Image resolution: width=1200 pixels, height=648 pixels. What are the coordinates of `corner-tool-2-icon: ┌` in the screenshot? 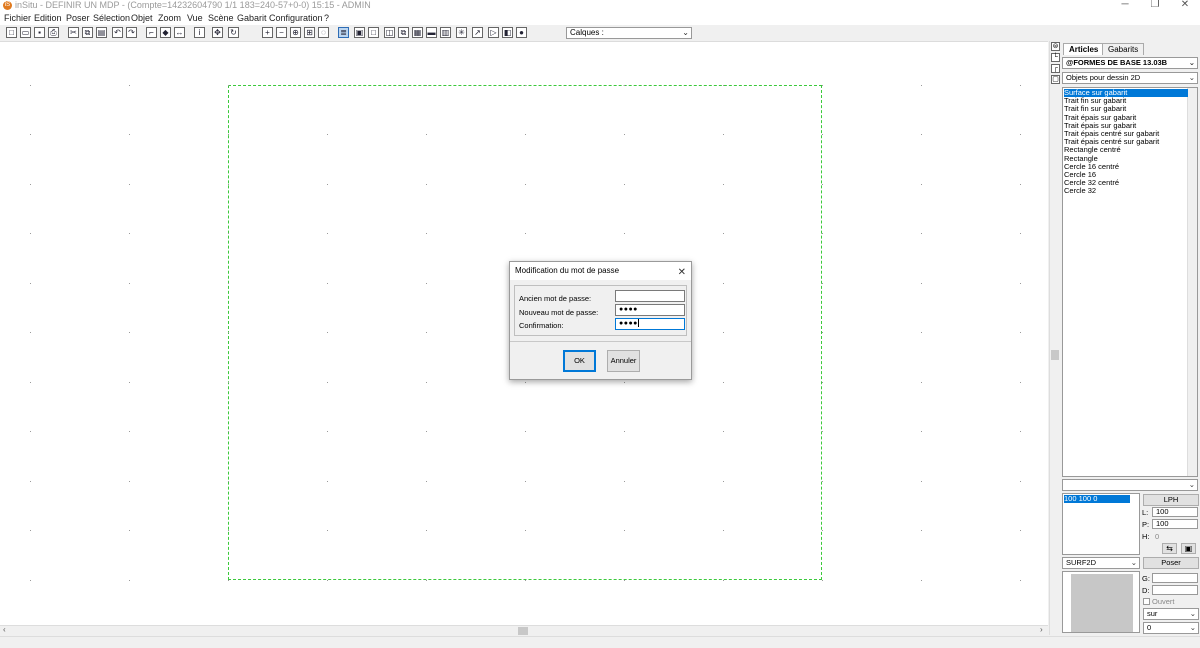 It's located at (1055, 68).